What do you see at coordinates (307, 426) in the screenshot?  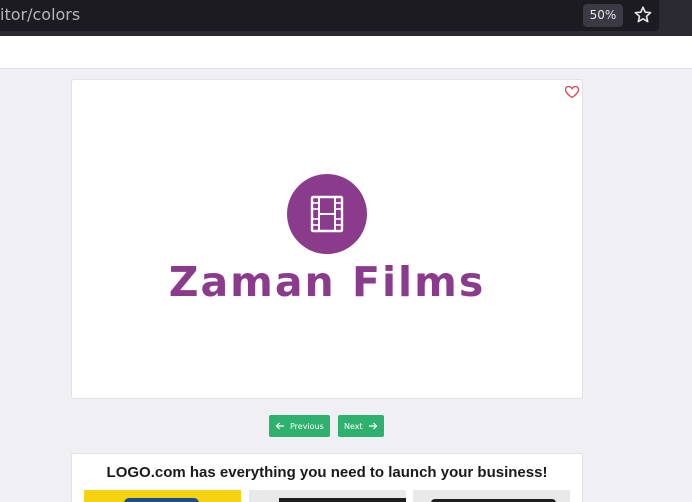 I see `previous-label: Previous` at bounding box center [307, 426].